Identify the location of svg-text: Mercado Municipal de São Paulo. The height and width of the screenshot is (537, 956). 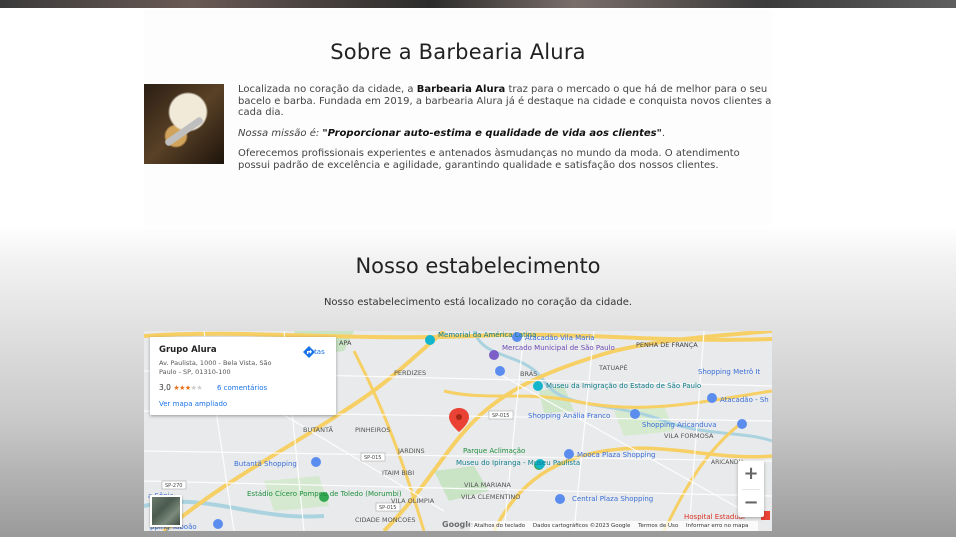
(558, 348).